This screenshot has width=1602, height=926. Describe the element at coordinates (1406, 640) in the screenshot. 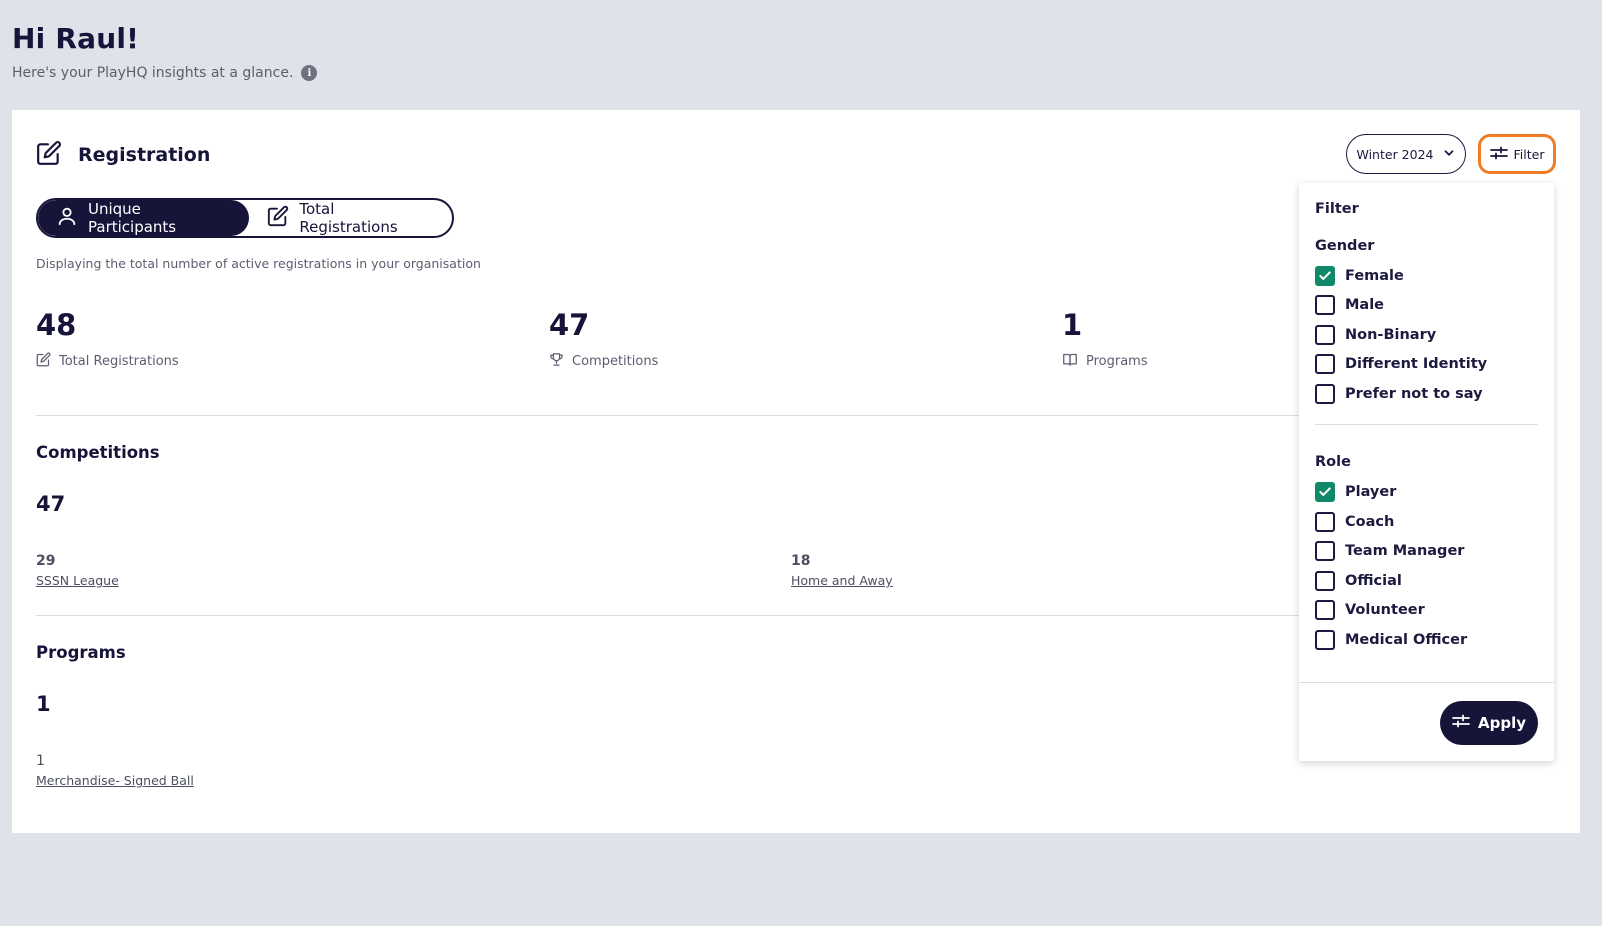

I see `checkbox-label: Medical Officer` at that location.